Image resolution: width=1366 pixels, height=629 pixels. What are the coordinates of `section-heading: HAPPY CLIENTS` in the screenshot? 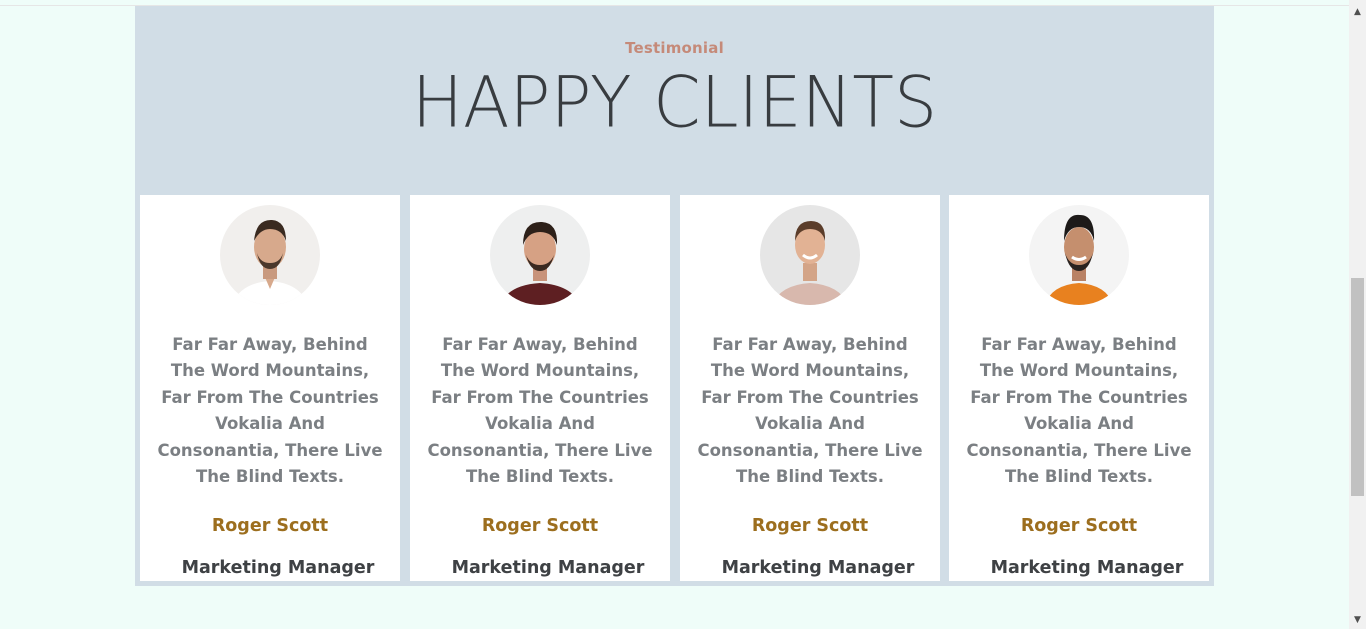 It's located at (674, 103).